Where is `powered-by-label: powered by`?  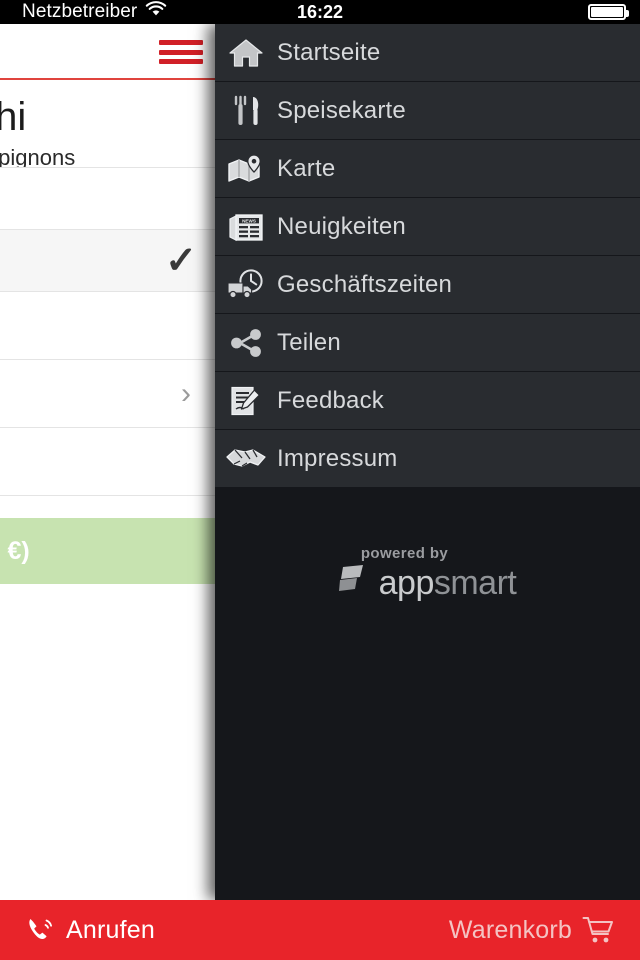
powered-by-label: powered by is located at coordinates (404, 553).